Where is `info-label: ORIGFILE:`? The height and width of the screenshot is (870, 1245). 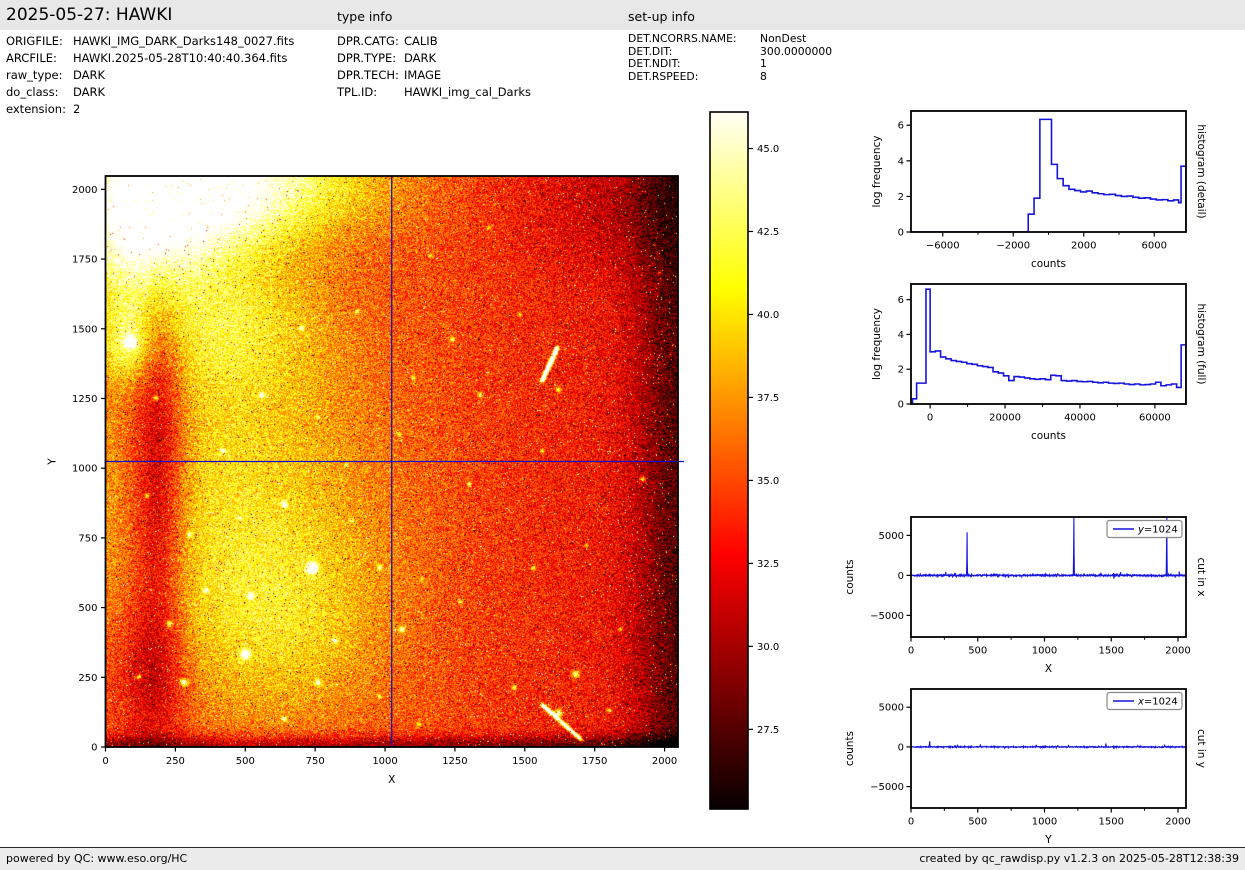
info-label: ORIGFILE: is located at coordinates (34, 41).